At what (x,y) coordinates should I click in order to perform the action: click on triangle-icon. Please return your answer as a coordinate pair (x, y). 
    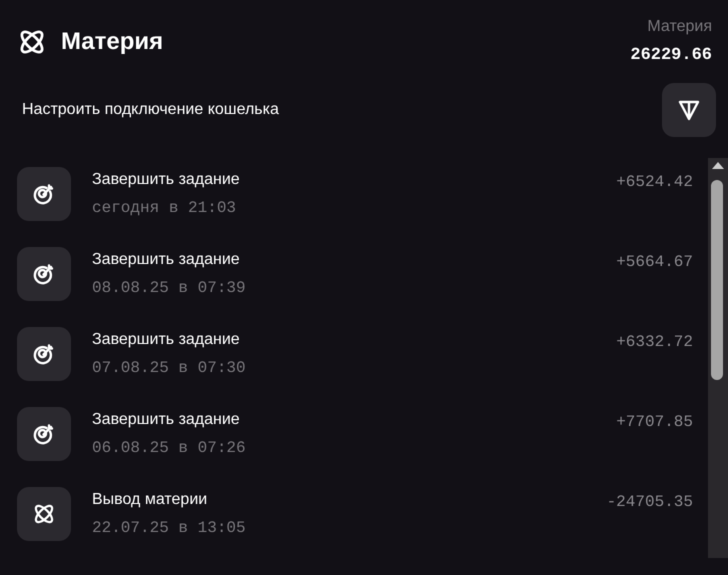
    Looking at the image, I should click on (689, 110).